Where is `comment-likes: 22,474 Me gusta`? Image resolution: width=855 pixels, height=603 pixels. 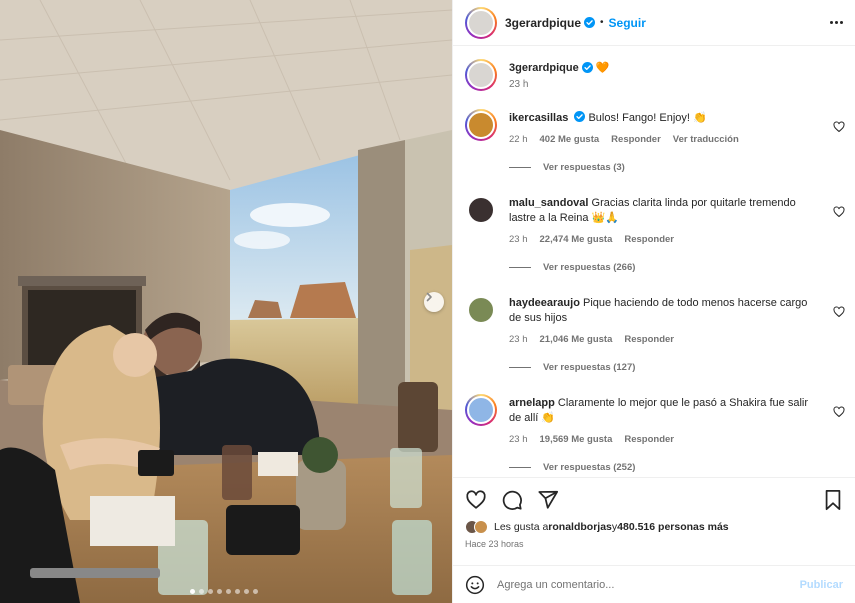
comment-likes: 22,474 Me gusta is located at coordinates (576, 239).